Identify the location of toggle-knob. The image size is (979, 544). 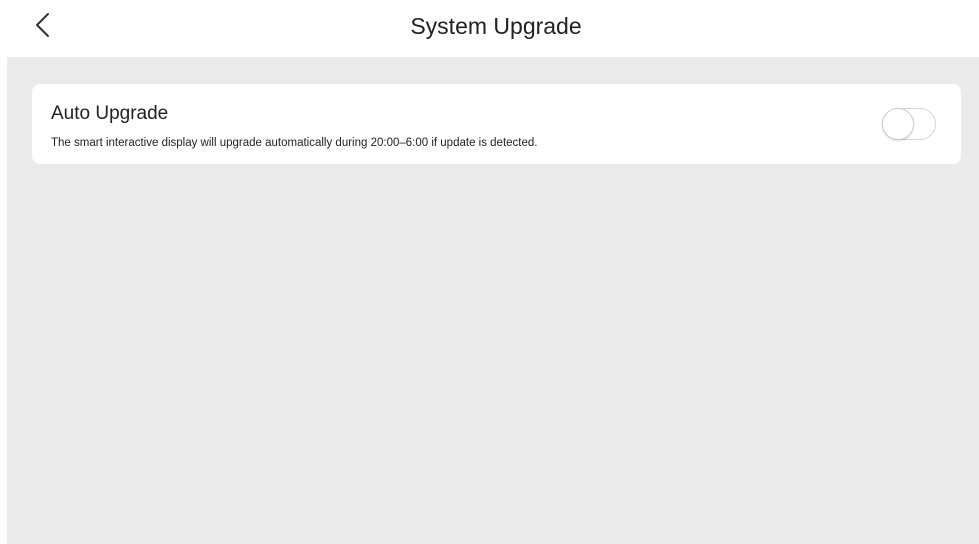
(898, 124).